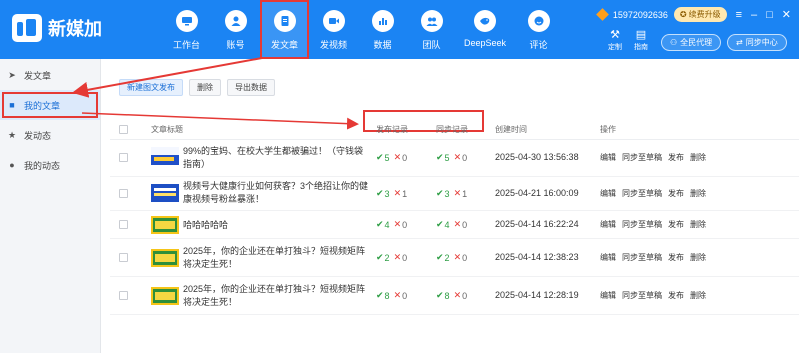 The height and width of the screenshot is (353, 799). Describe the element at coordinates (451, 157) in the screenshot. I see `sync-record: ✔ 5 ✕ 0` at that location.